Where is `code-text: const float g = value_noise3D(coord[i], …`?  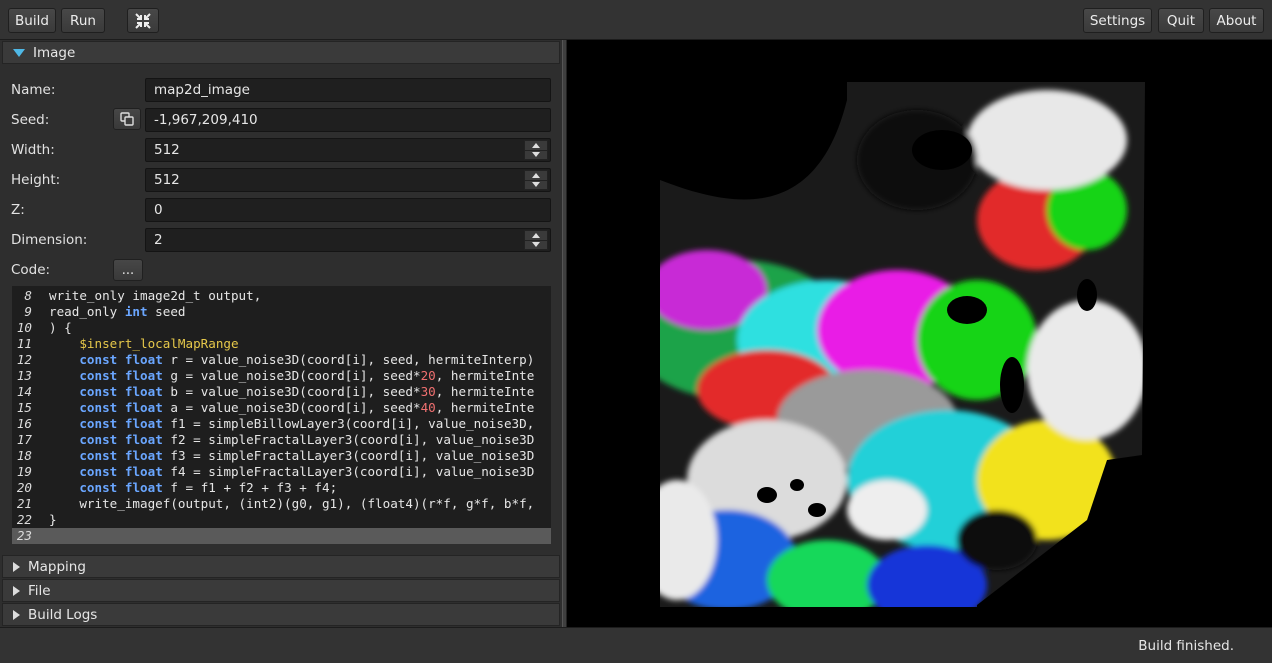 code-text: const float g = value_noise3D(coord[i], … is located at coordinates (307, 375).